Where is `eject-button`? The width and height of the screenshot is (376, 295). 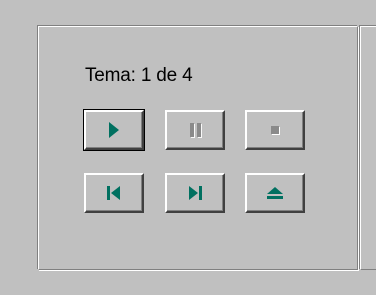 eject-button is located at coordinates (275, 193).